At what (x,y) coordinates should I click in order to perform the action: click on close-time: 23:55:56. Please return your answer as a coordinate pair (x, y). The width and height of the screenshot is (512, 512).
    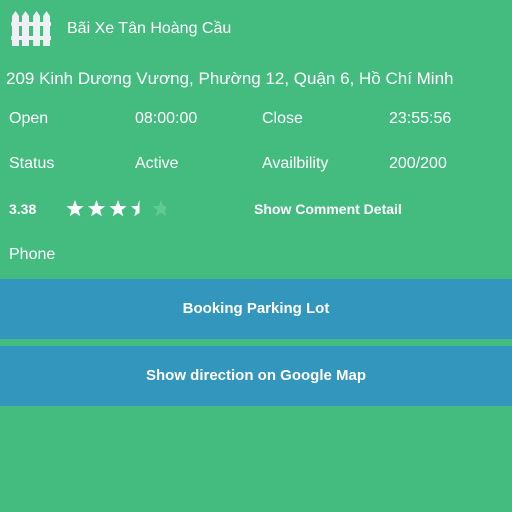
    Looking at the image, I should click on (420, 118).